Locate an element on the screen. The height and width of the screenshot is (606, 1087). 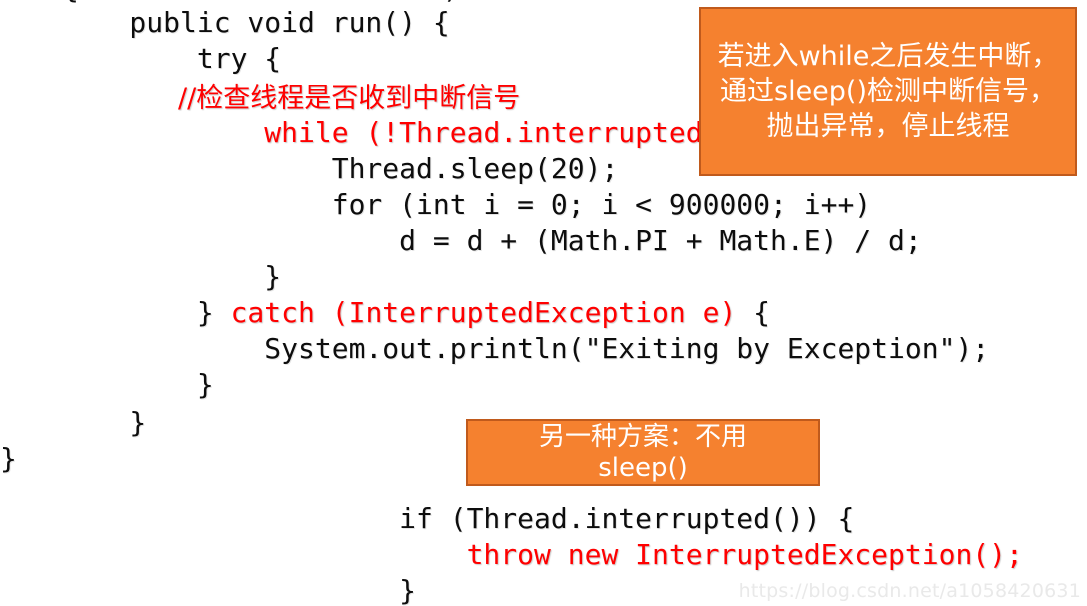
code-line-thread-sleep: Thread.sleep(20); is located at coordinates (340, 168).